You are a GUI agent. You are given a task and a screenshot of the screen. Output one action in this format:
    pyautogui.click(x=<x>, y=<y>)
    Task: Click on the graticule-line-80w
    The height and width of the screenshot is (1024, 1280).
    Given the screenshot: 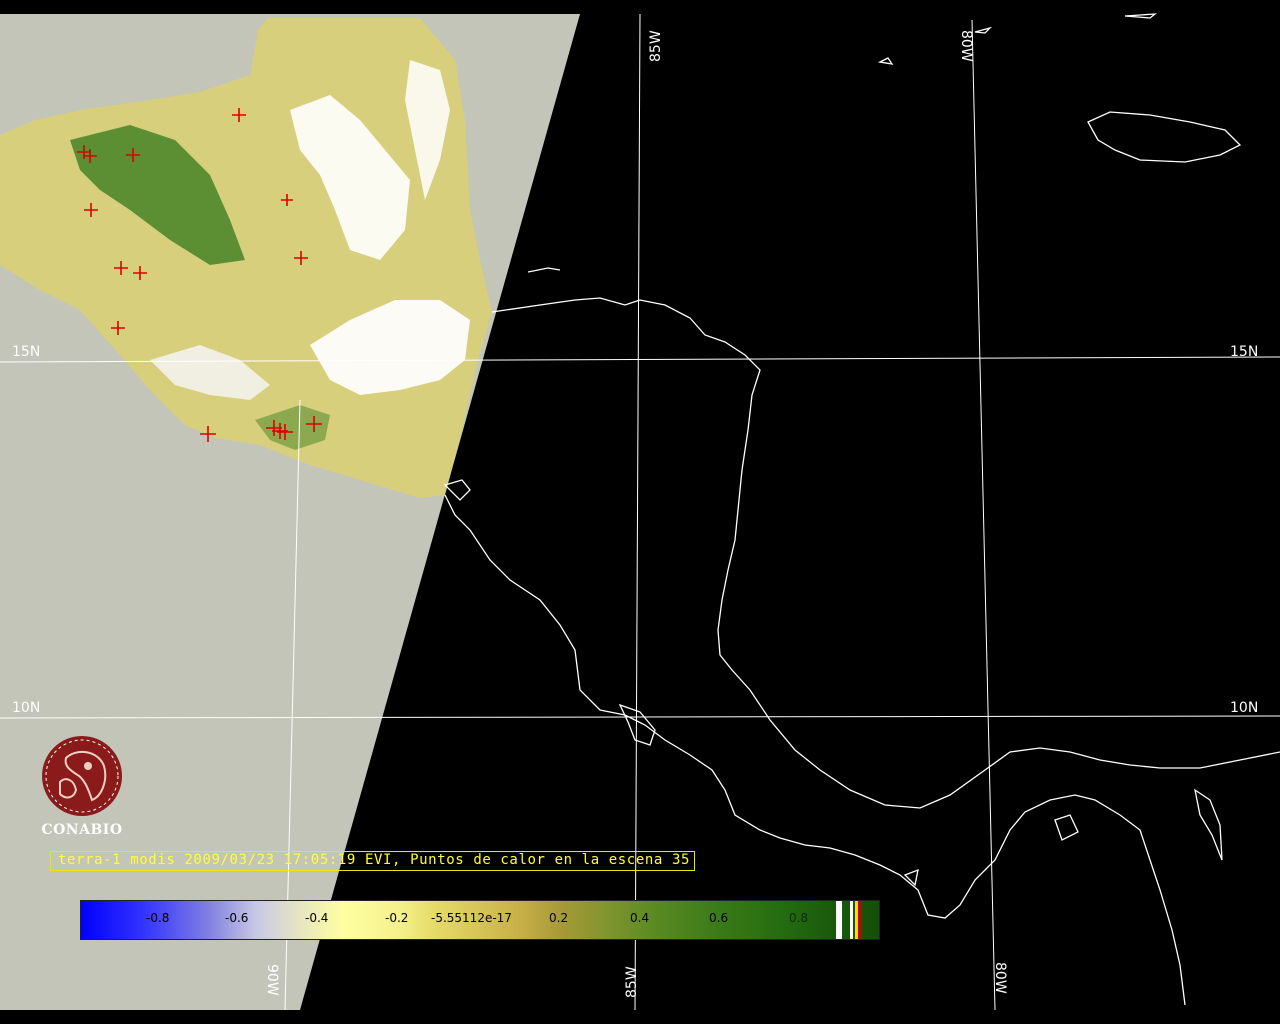 What is the action you would take?
    pyautogui.click(x=983, y=515)
    